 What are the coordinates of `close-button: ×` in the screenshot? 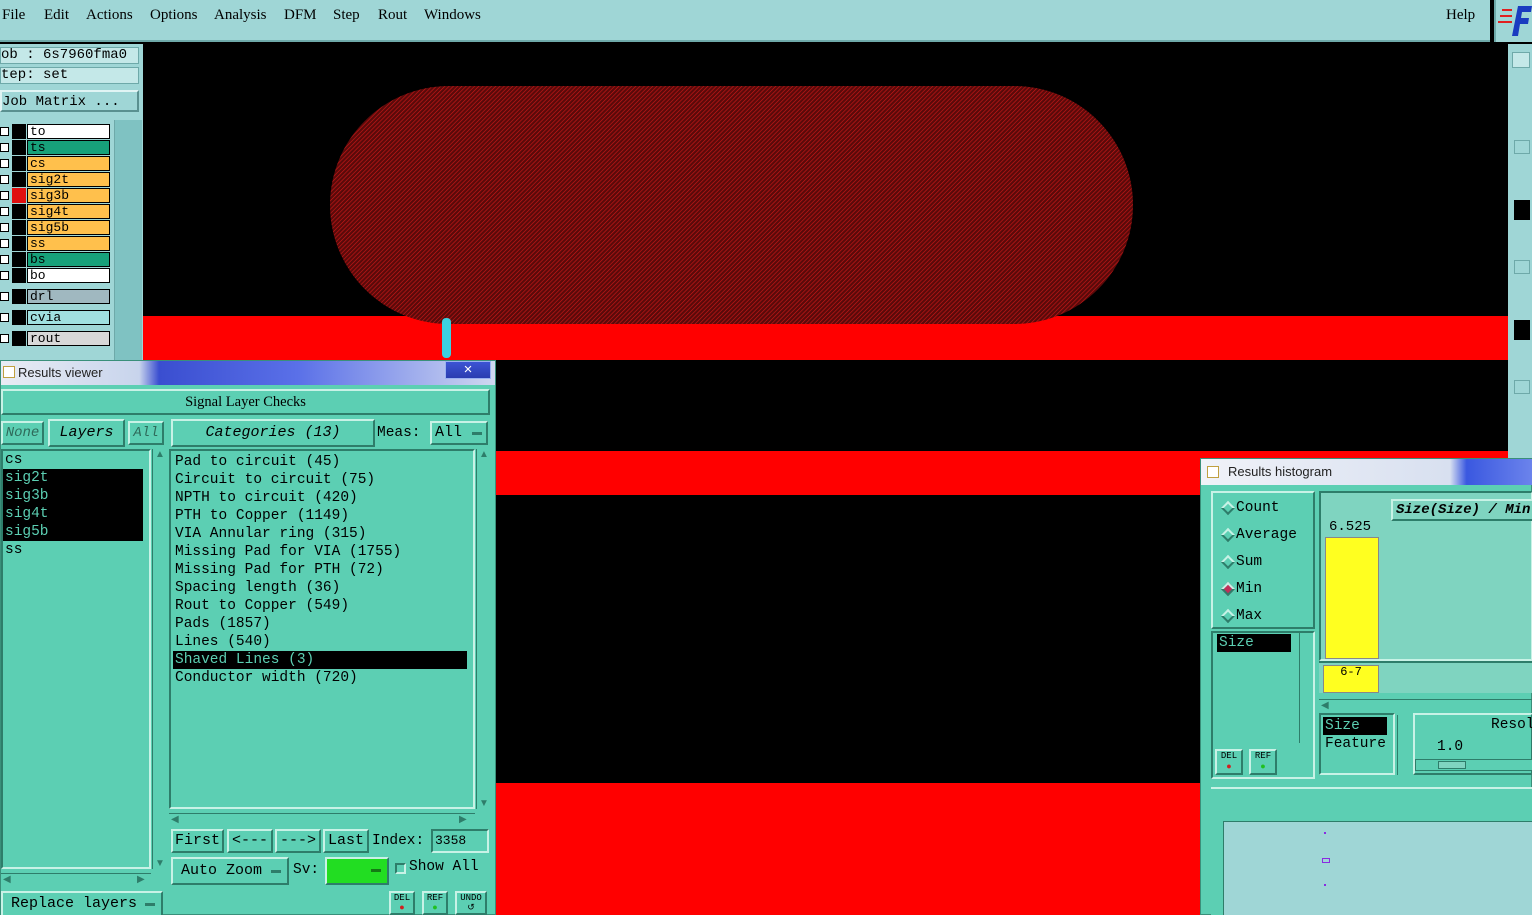 It's located at (468, 370).